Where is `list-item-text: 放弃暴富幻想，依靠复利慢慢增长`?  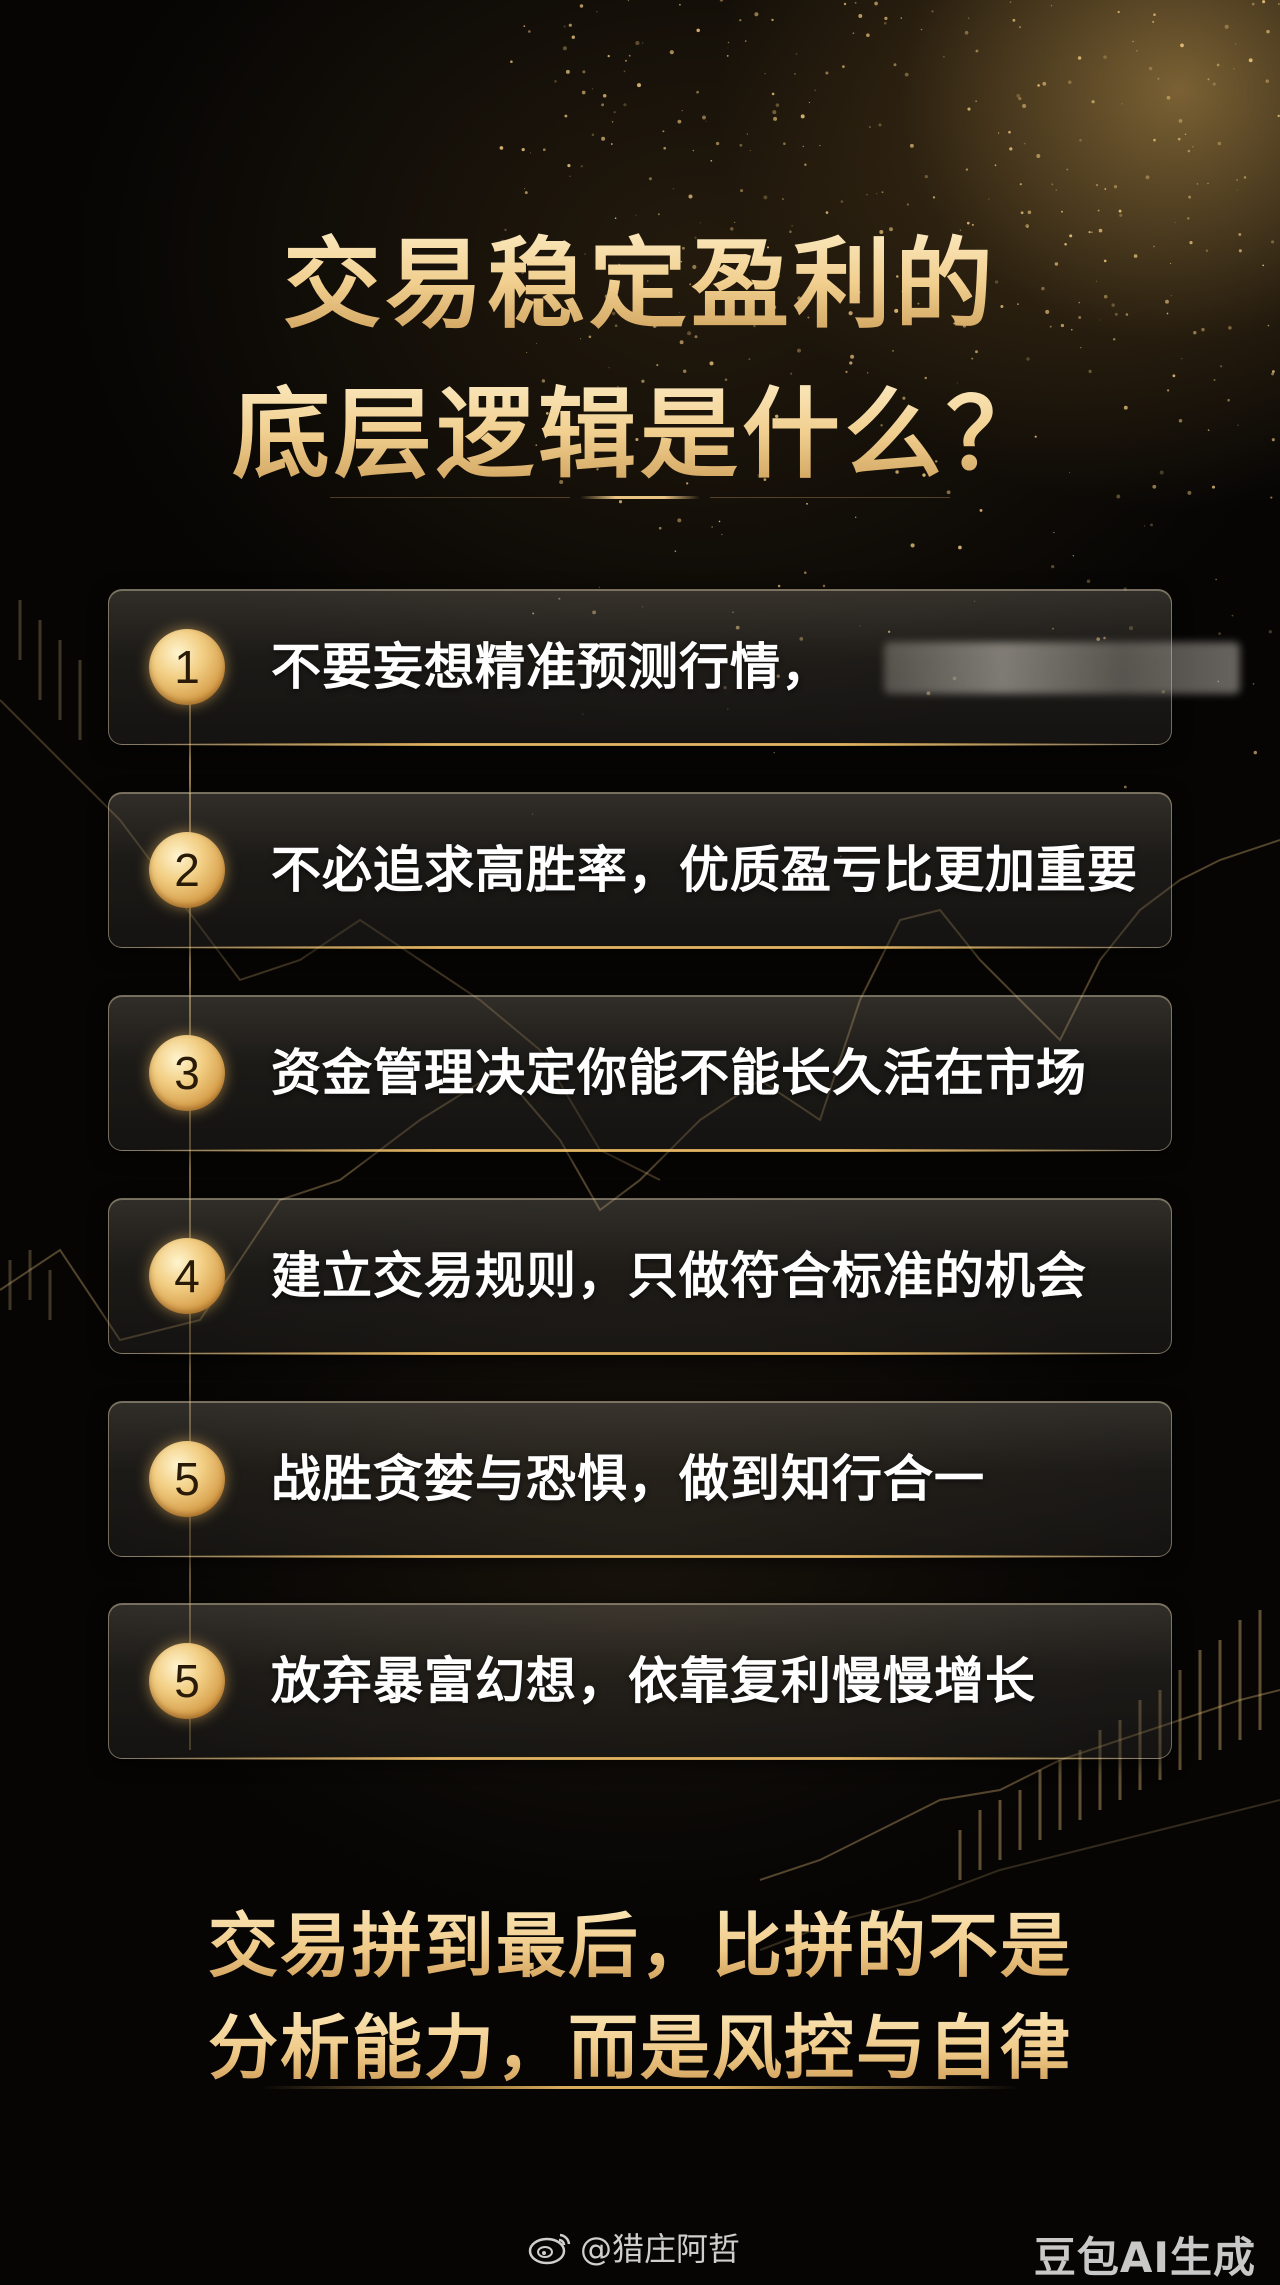 list-item-text: 放弃暴富幻想，依靠复利慢慢增长 is located at coordinates (653, 1681).